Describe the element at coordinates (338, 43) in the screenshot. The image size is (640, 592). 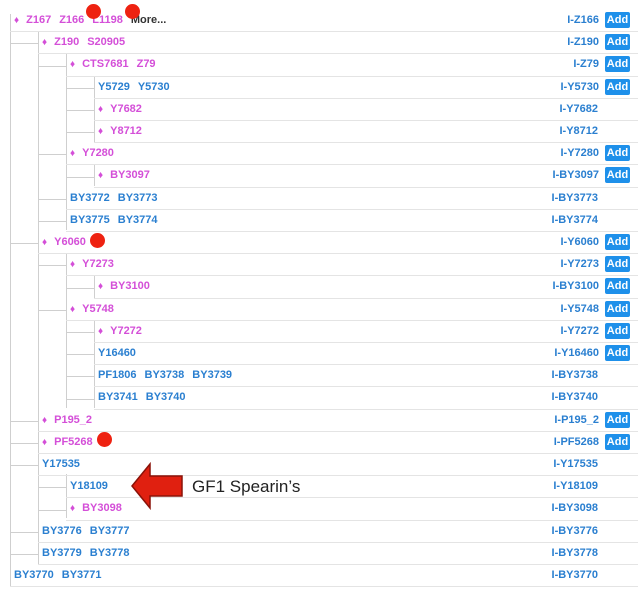
I see `tree-node-row: ♦ Z190 S20905 I-Z190 Add` at that location.